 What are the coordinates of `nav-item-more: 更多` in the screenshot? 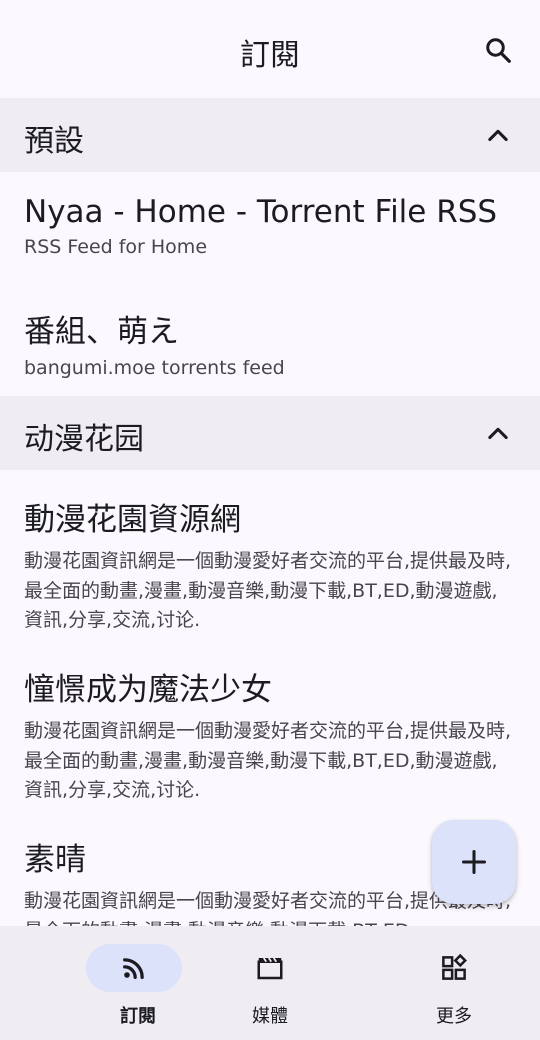 It's located at (452, 983).